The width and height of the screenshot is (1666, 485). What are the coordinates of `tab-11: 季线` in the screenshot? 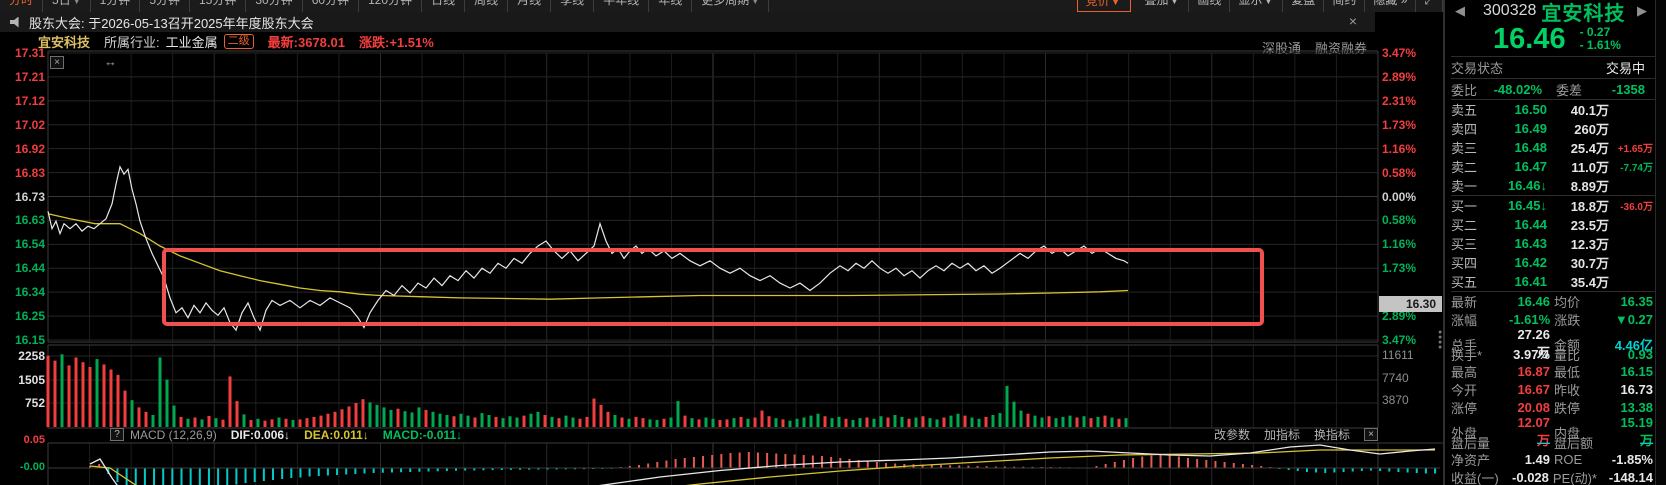 It's located at (573, 6).